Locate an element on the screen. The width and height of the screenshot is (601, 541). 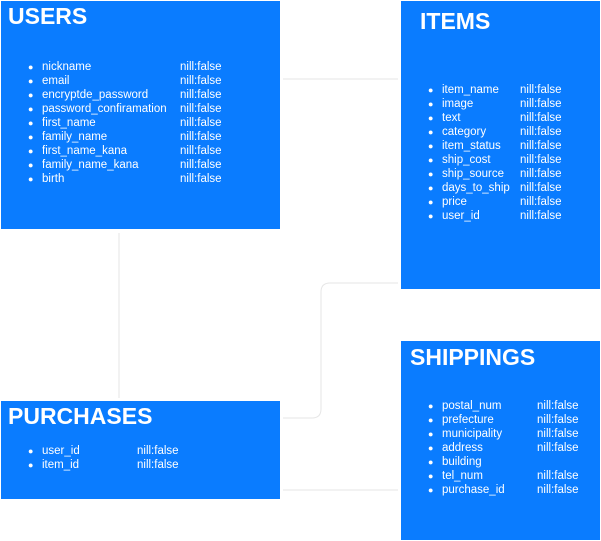
connector-purchases-items is located at coordinates (340, 350).